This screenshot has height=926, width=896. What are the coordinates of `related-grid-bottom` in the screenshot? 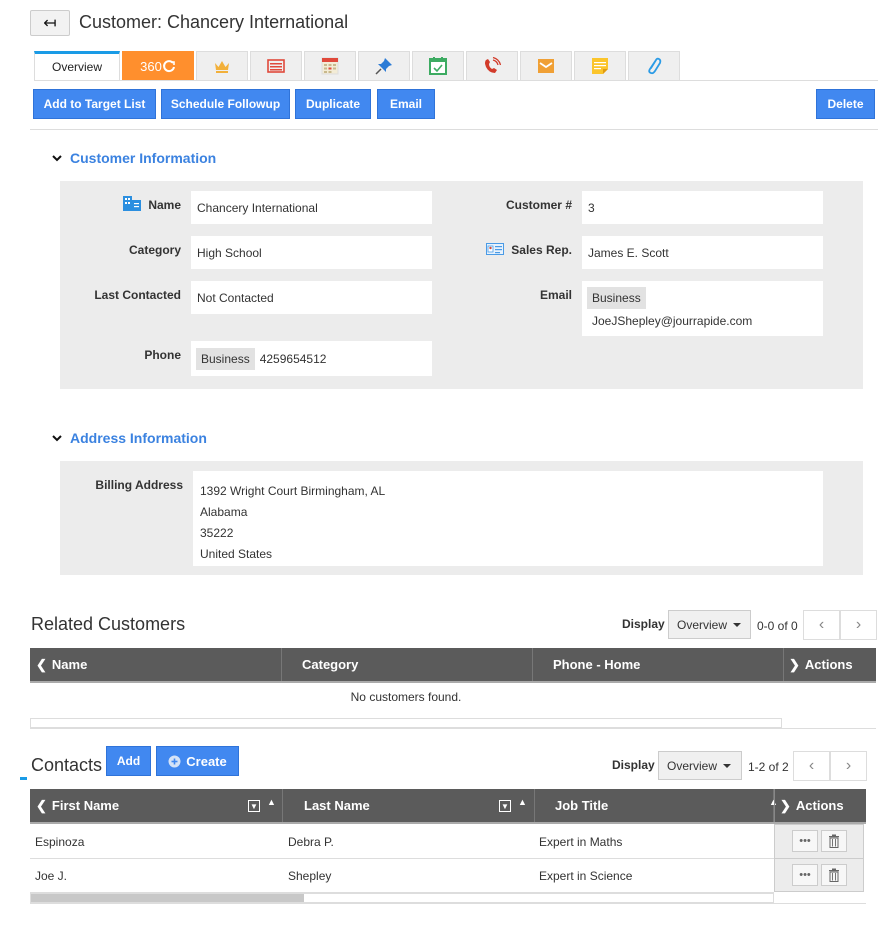 It's located at (453, 728).